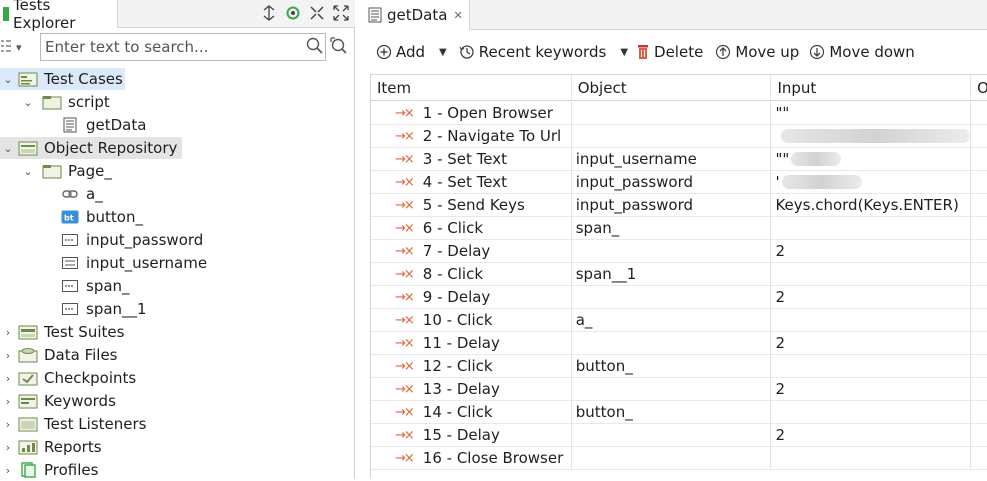 This screenshot has height=481, width=987. What do you see at coordinates (339, 46) in the screenshot?
I see `advanced-search-icon` at bounding box center [339, 46].